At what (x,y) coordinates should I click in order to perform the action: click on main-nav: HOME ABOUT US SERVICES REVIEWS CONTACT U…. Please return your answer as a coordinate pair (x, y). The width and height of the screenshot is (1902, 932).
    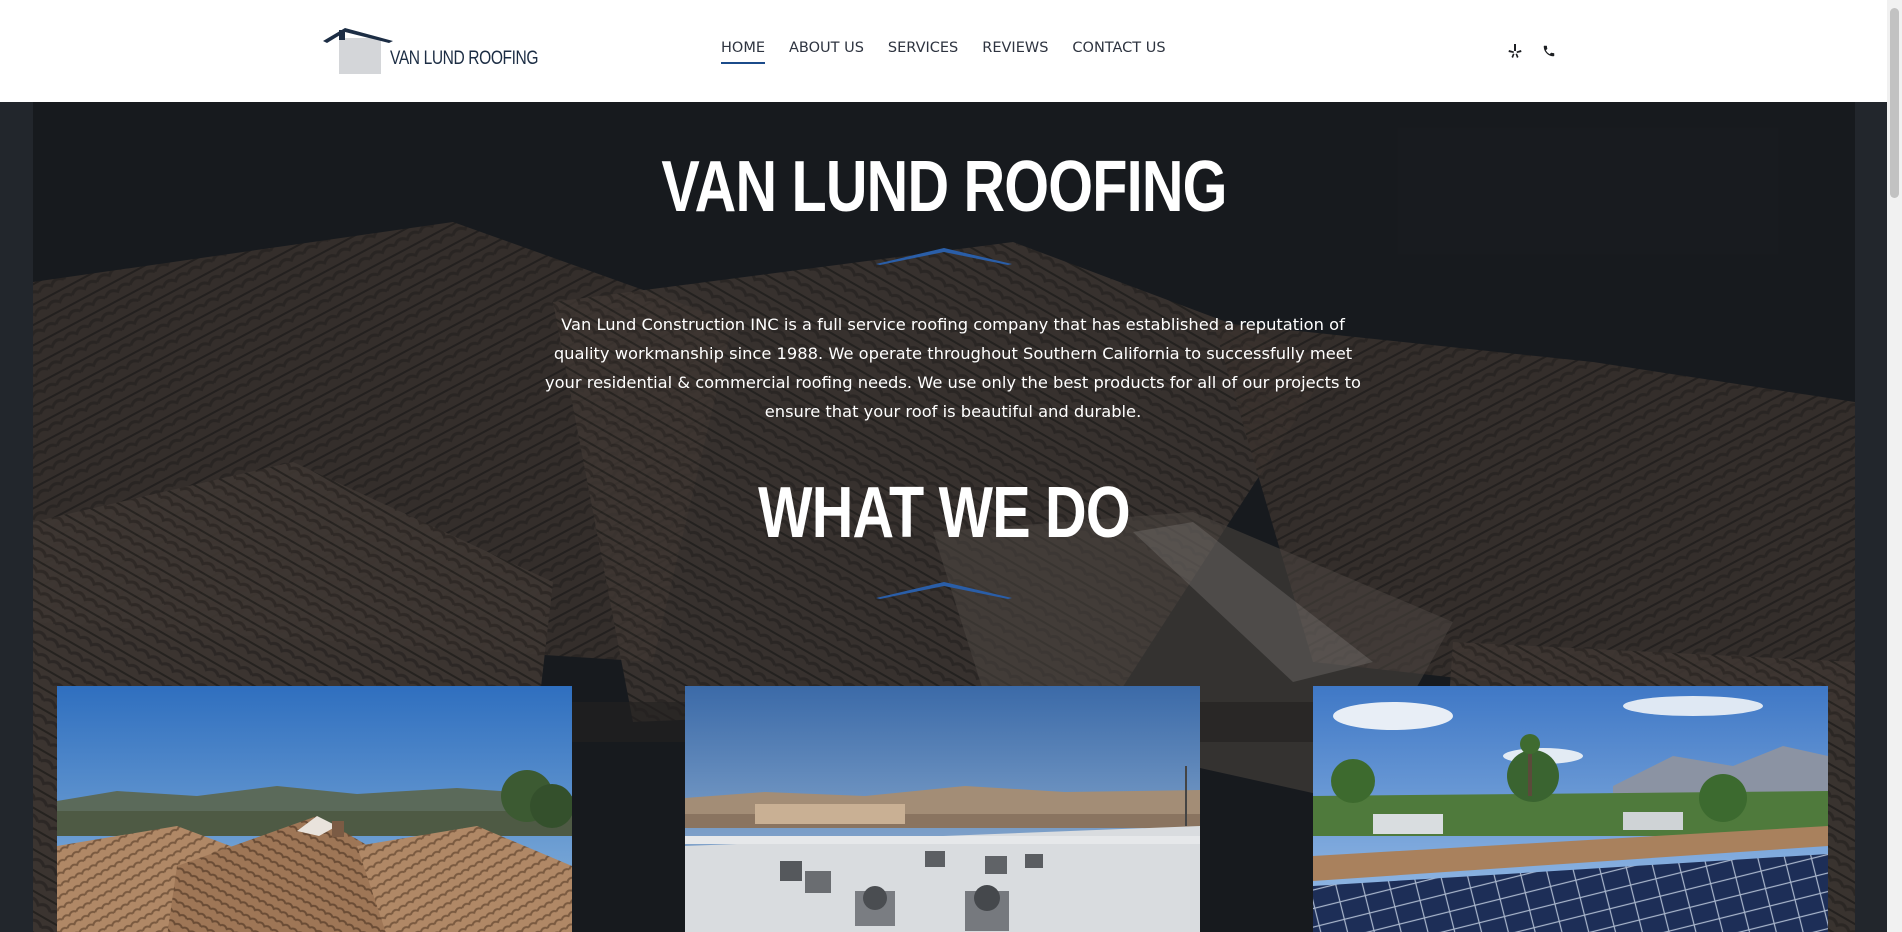
    Looking at the image, I should click on (943, 52).